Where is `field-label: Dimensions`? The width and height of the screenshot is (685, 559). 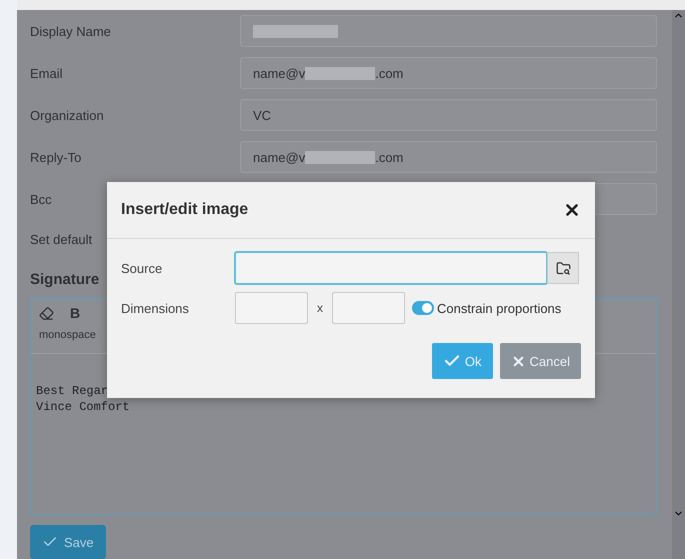 field-label: Dimensions is located at coordinates (155, 308).